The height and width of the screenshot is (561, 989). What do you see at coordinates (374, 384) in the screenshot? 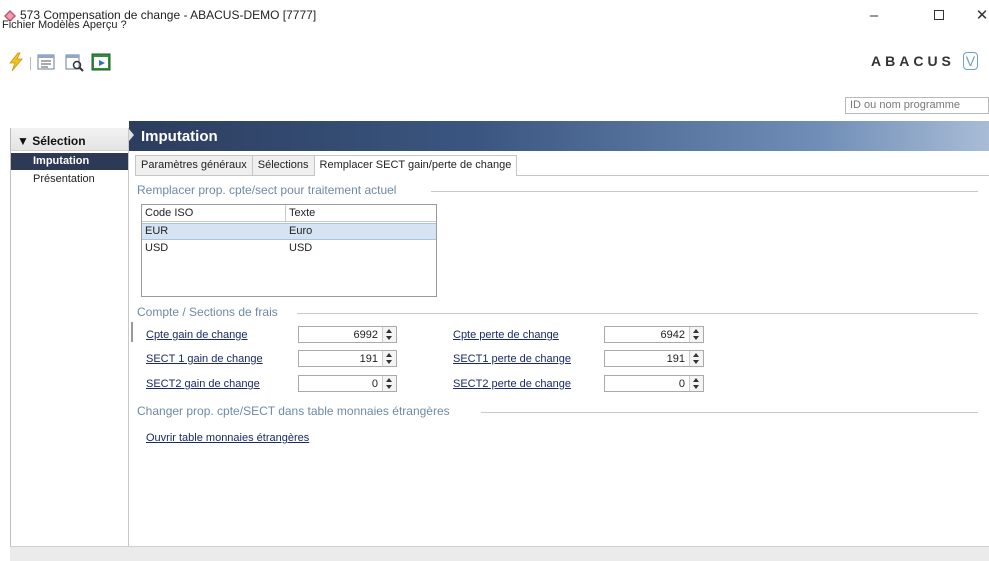
I see `sect2-gain-value: 0` at bounding box center [374, 384].